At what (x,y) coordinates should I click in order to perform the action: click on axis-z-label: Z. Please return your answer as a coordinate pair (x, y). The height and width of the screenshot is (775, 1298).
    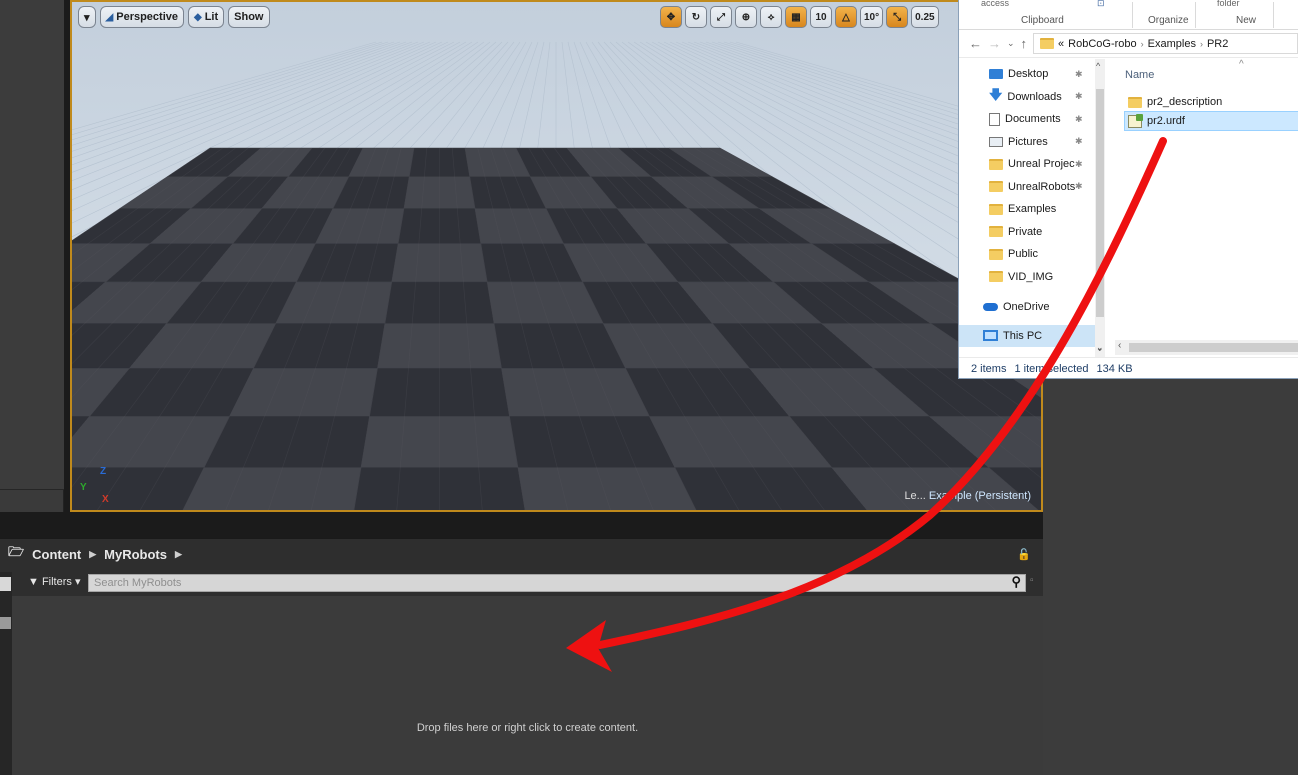
    Looking at the image, I should click on (103, 471).